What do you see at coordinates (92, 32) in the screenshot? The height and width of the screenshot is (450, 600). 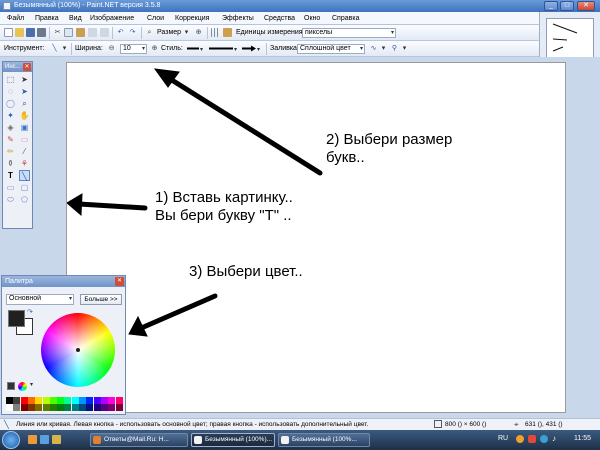 I see `crop-icon` at bounding box center [92, 32].